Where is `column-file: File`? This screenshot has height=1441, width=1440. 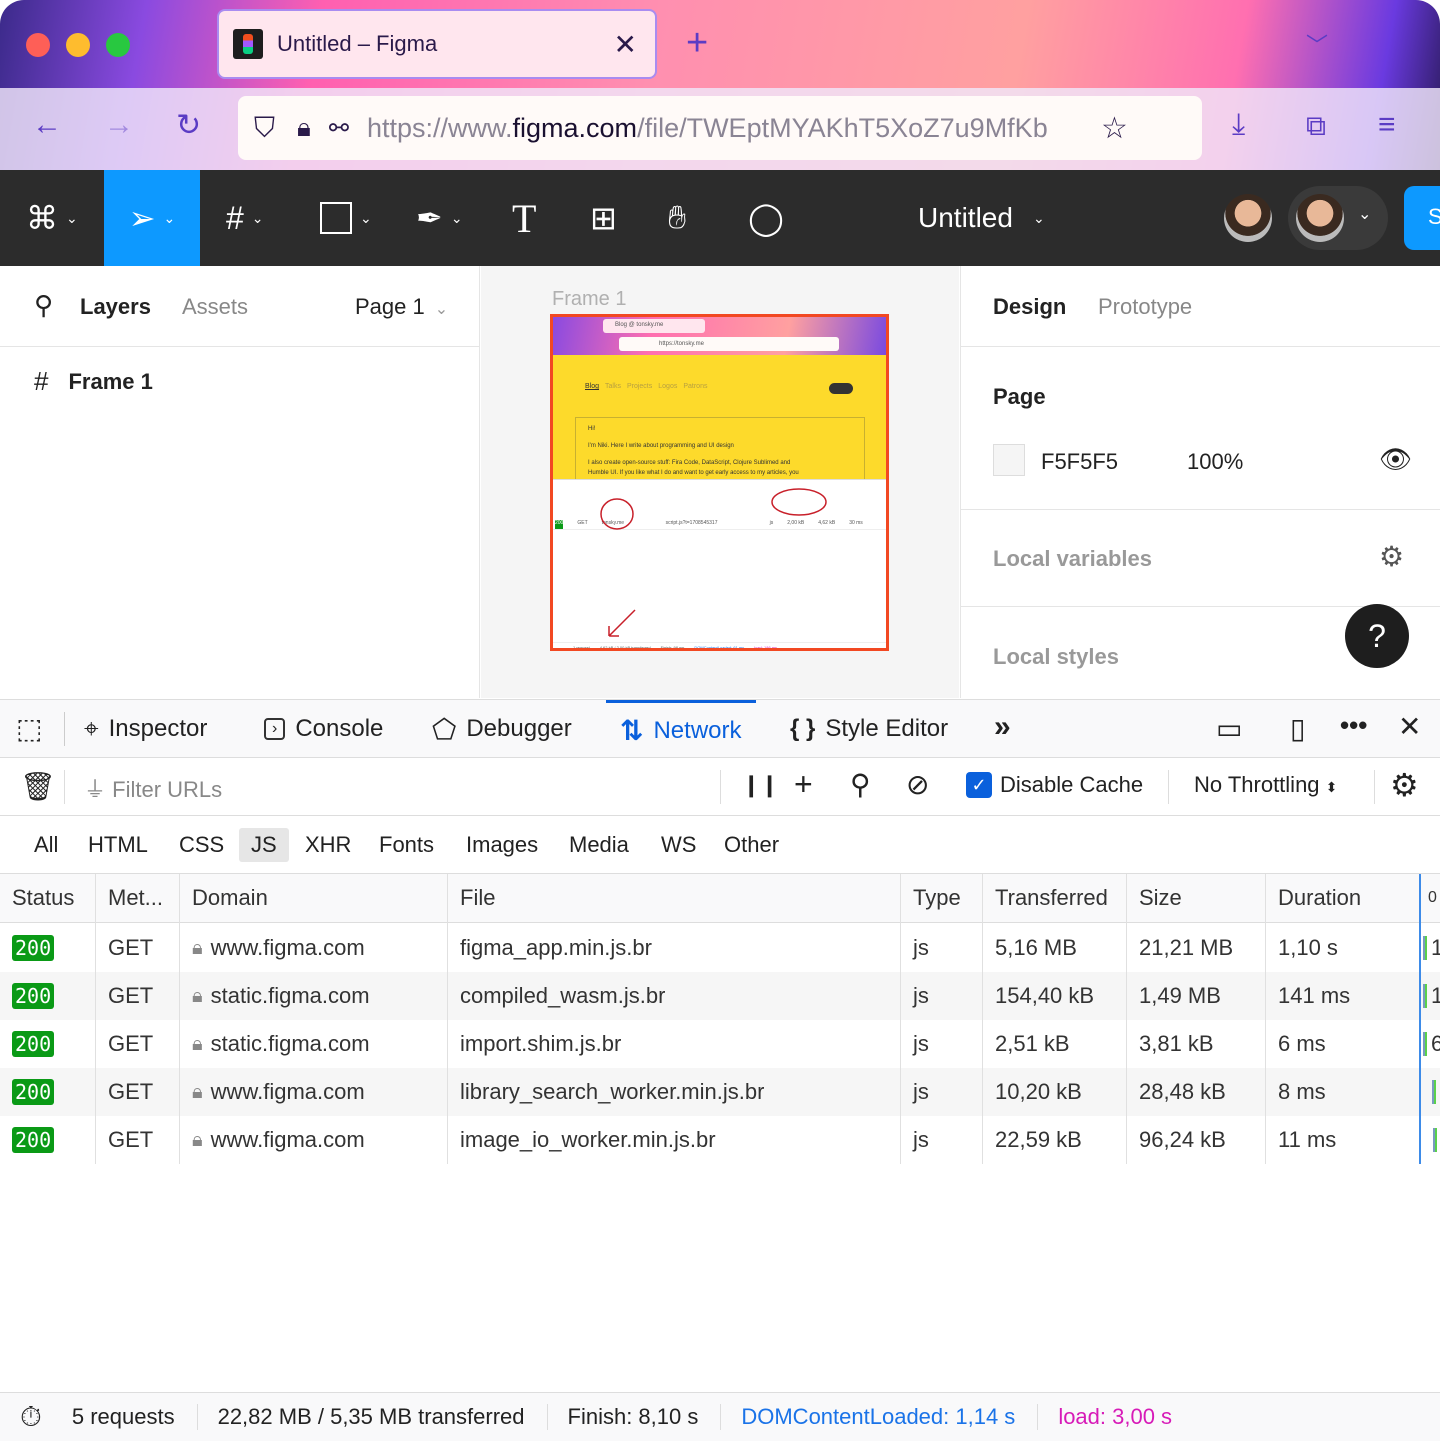 column-file: File is located at coordinates (471, 898).